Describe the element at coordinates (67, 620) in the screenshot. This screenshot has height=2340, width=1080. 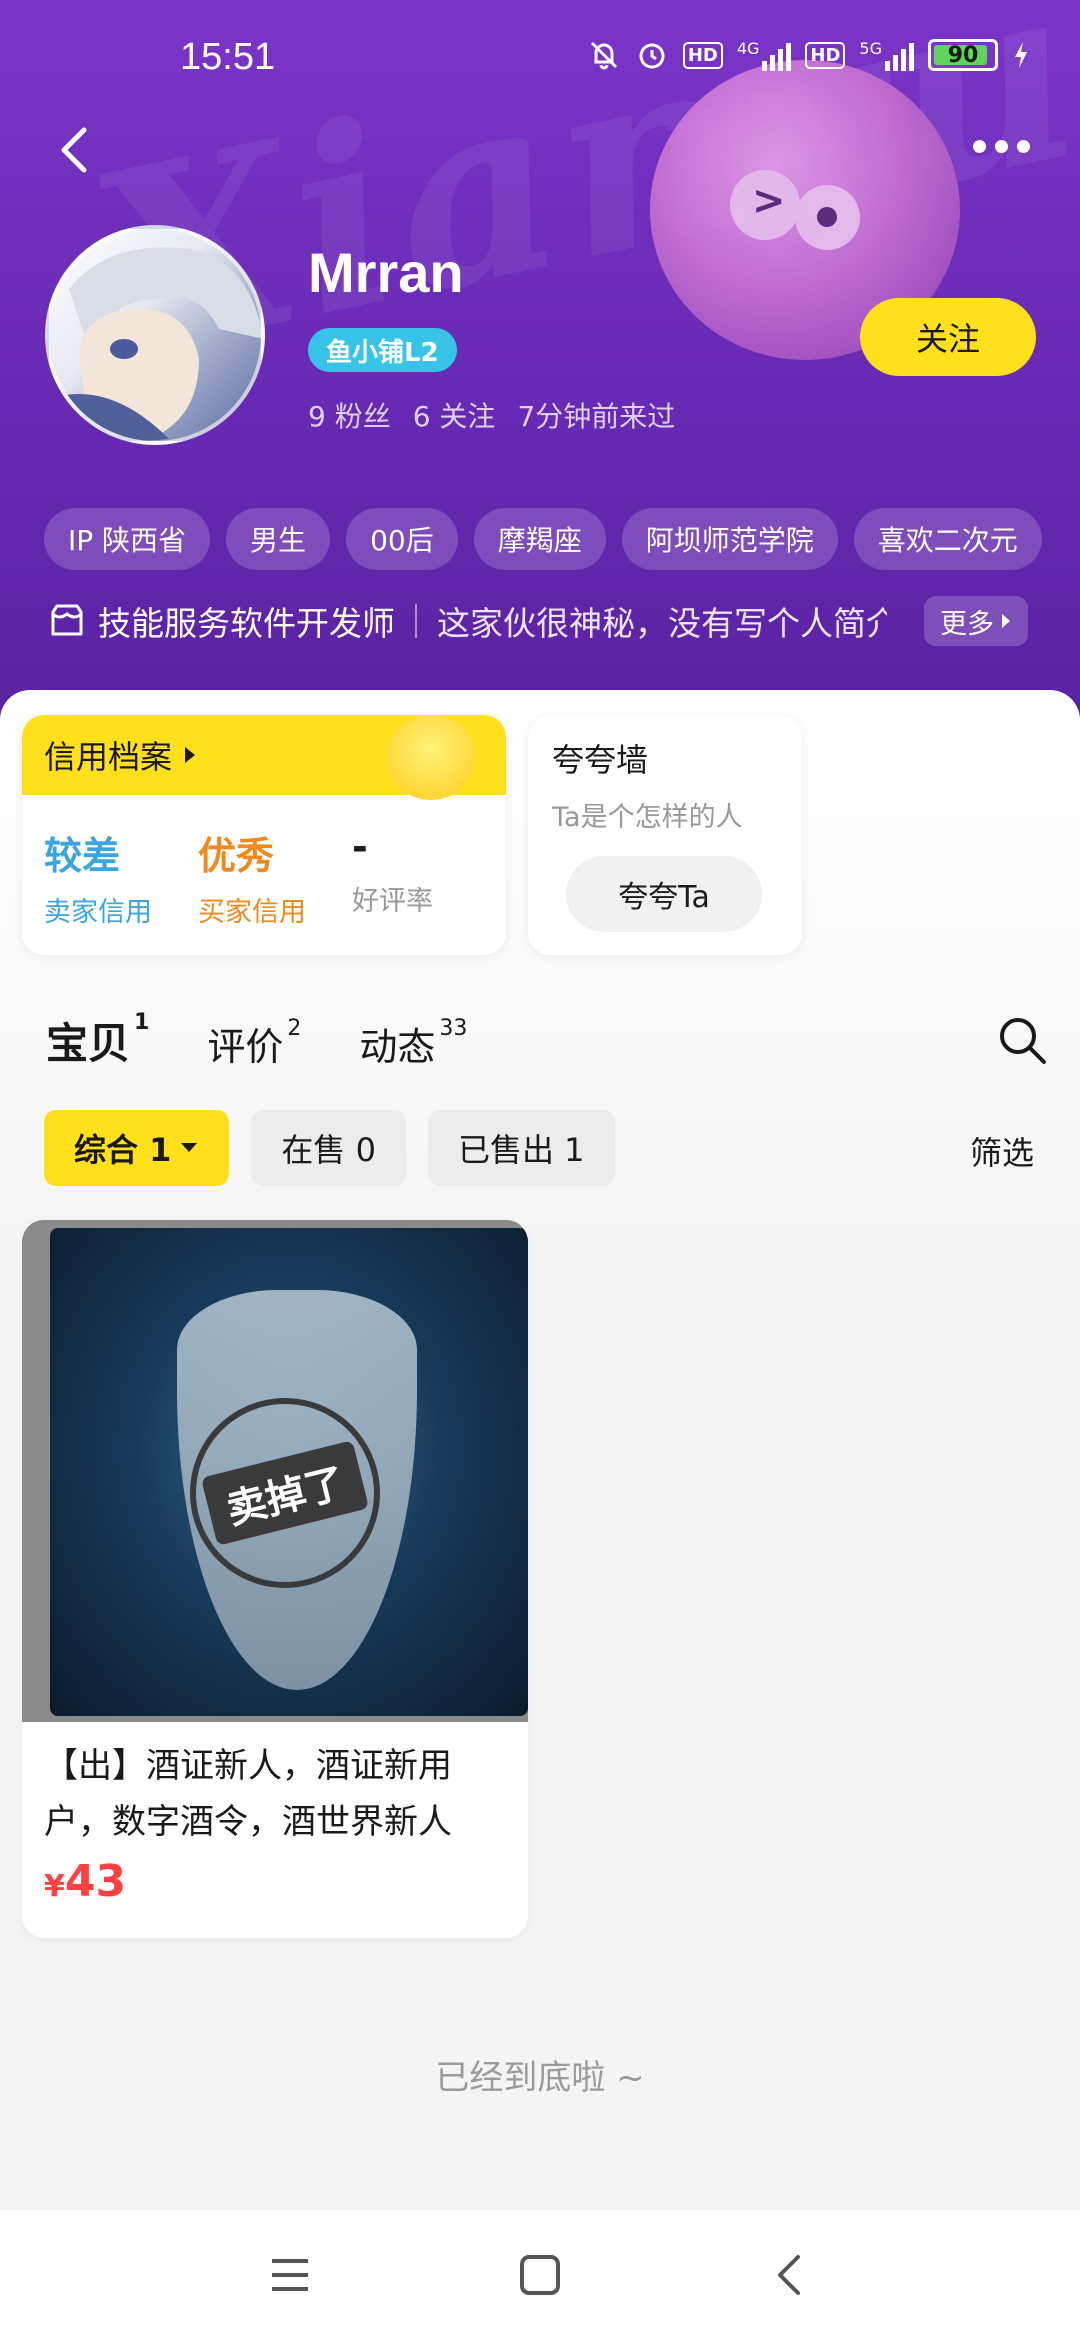
I see `shop-icon` at that location.